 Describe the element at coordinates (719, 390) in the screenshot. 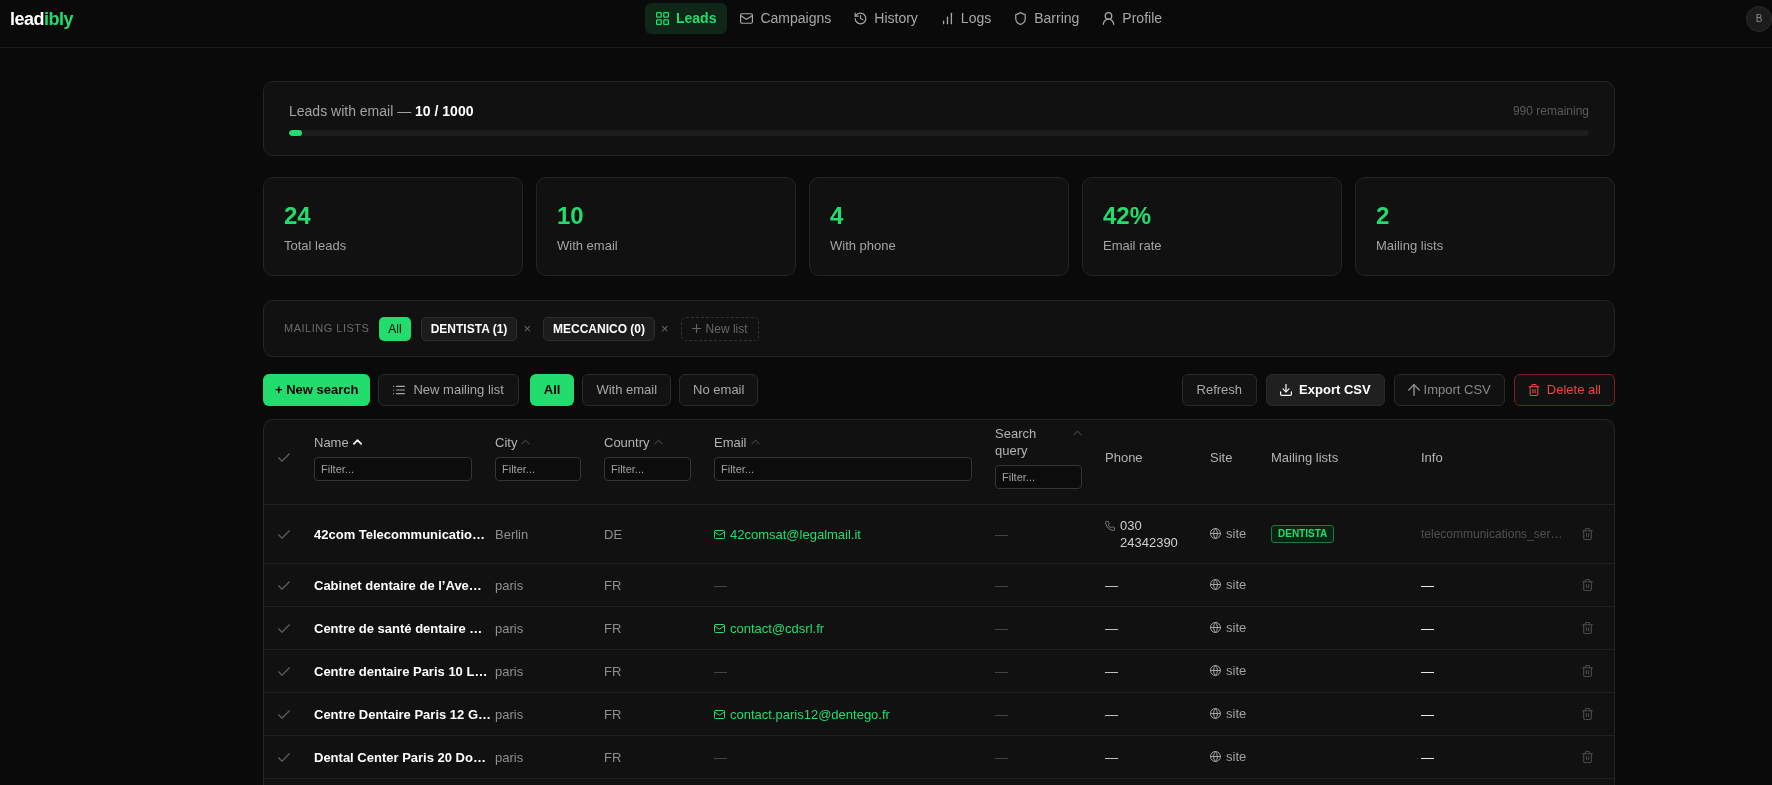

I see `filter-tab: No email` at that location.